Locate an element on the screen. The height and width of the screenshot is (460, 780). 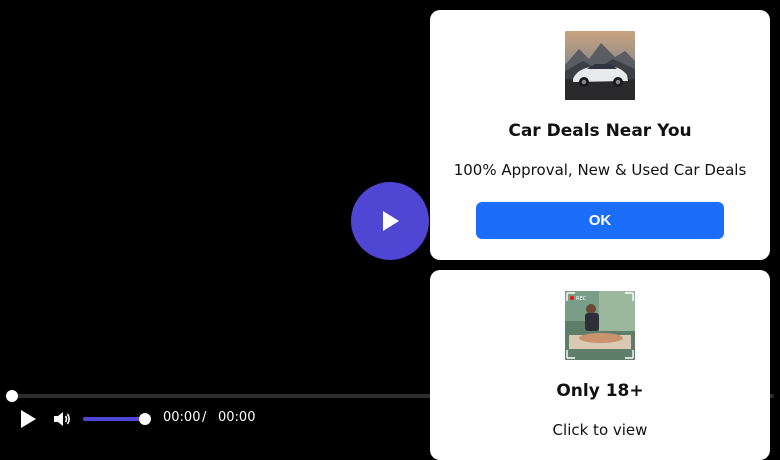
volume-icon is located at coordinates (62, 419).